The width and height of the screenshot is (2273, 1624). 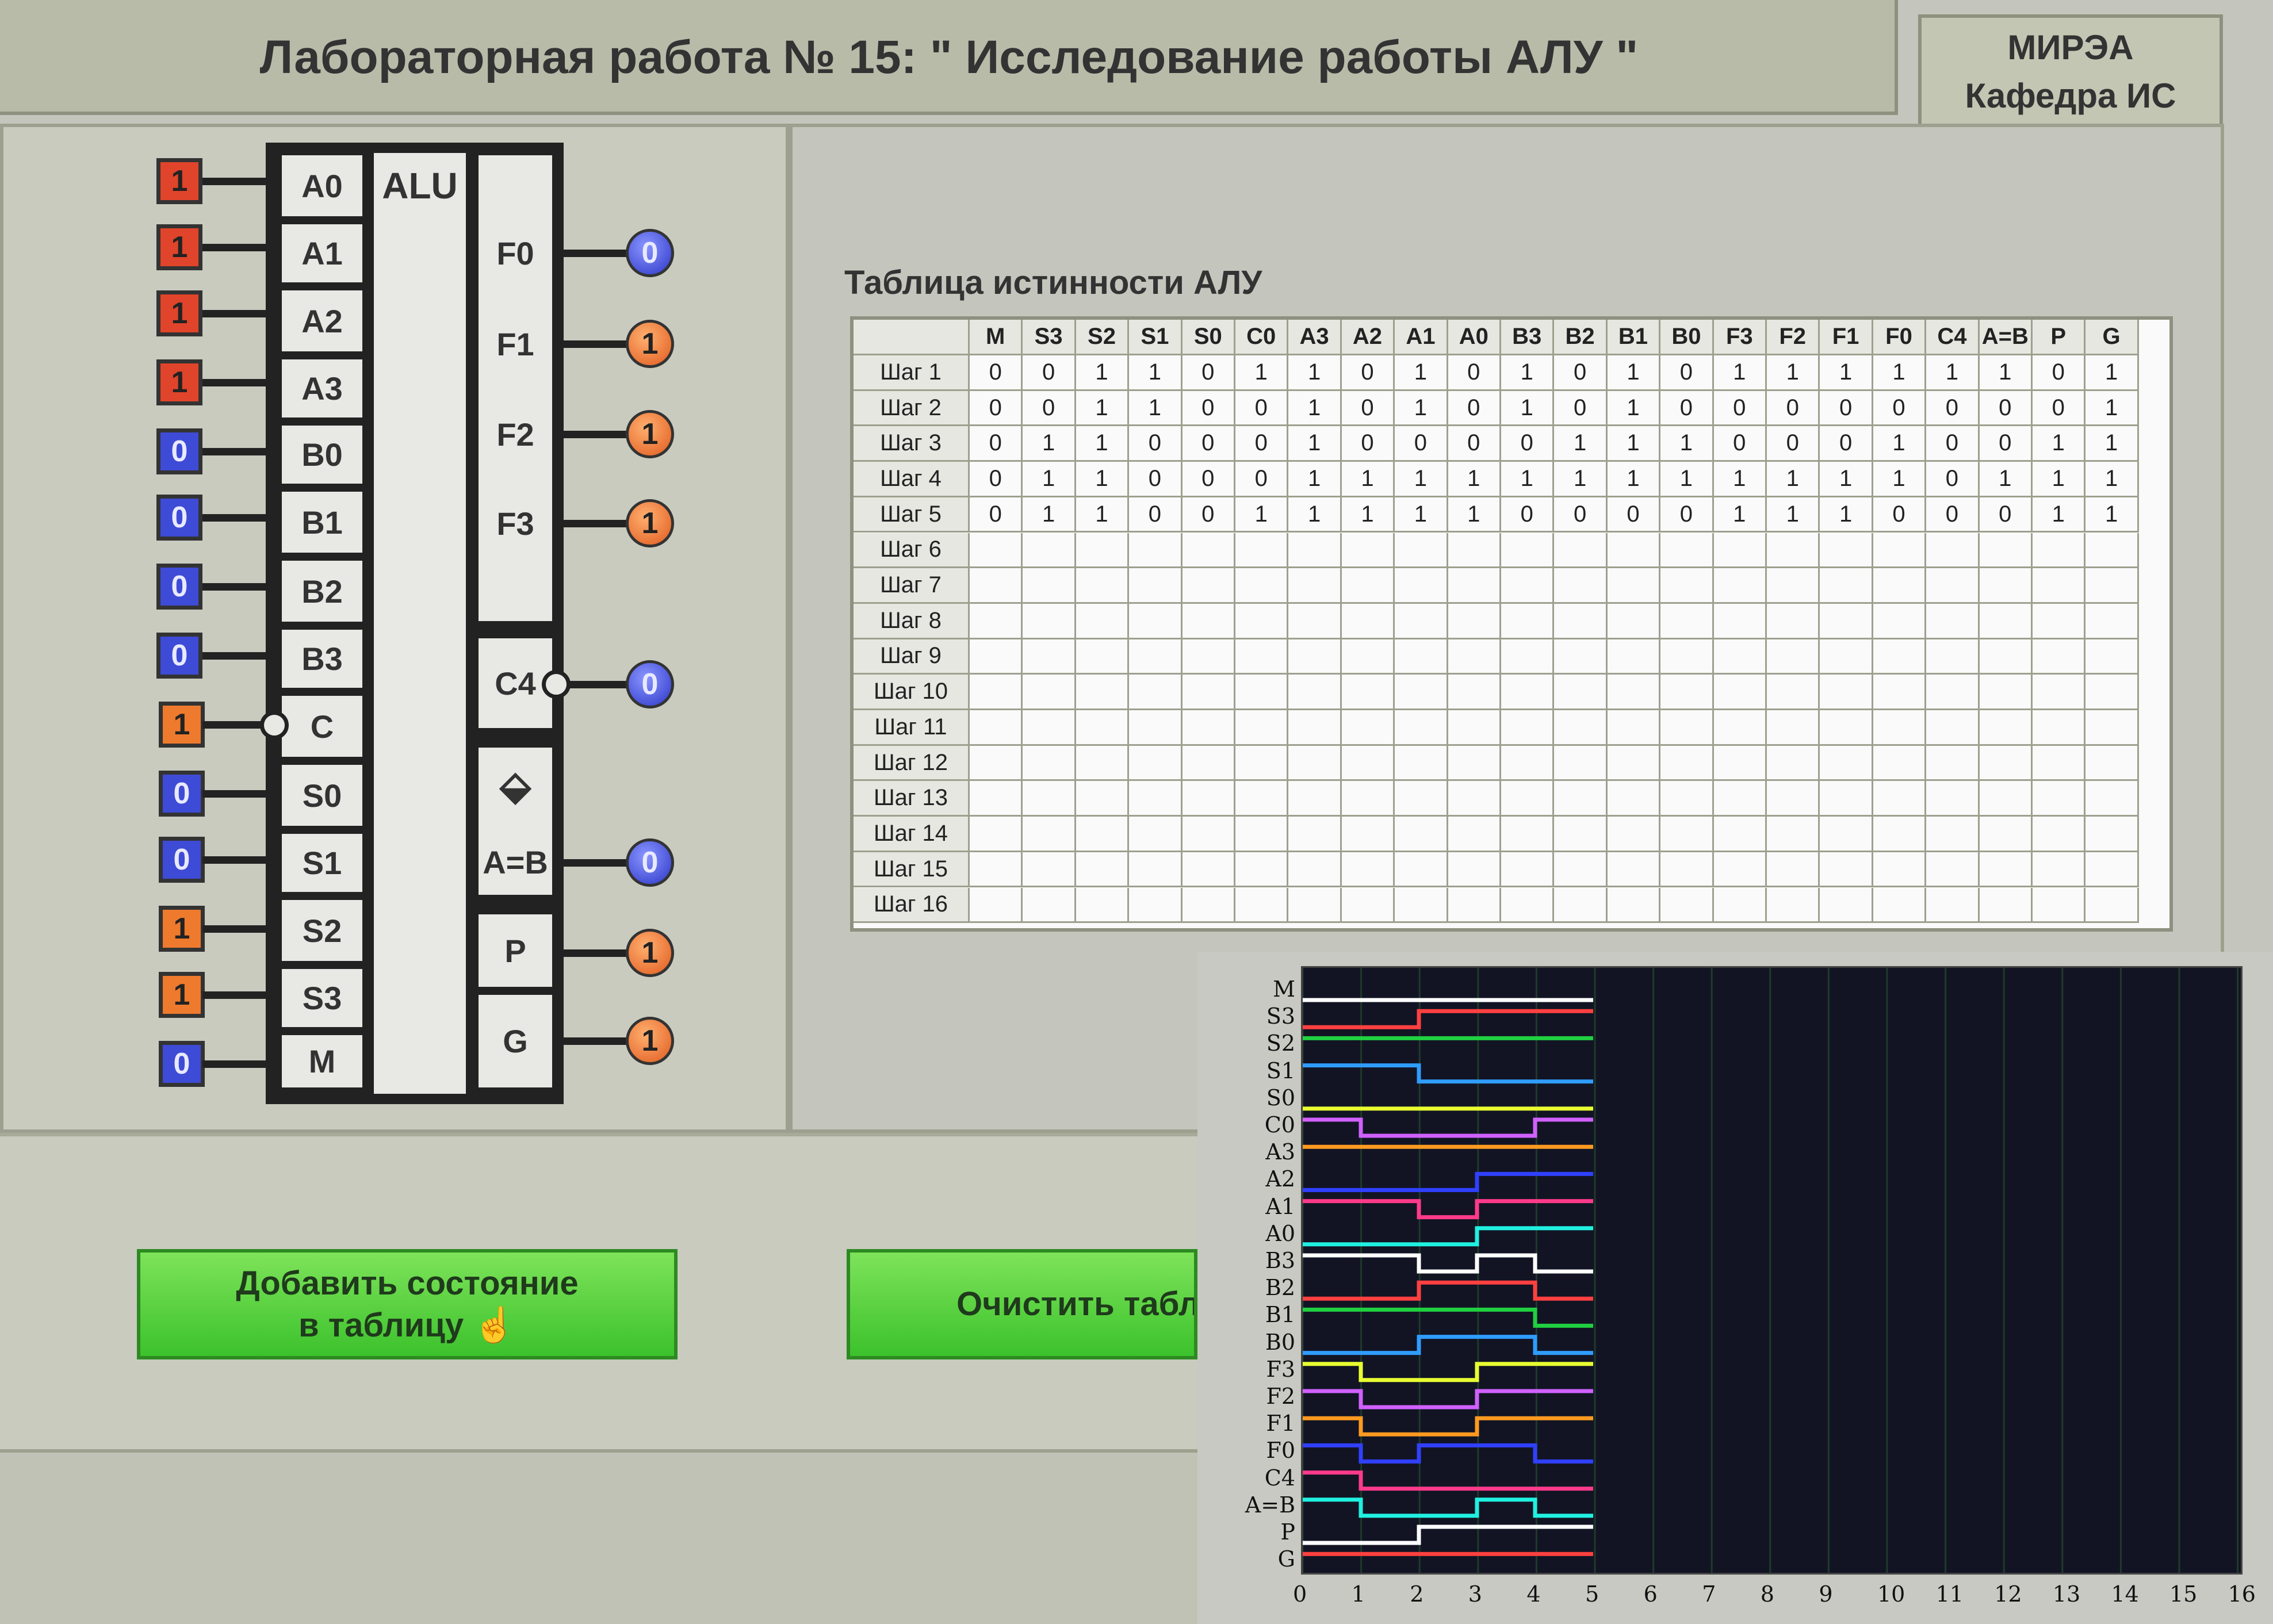 I want to click on timing-trace-c4, so click(x=1448, y=1480).